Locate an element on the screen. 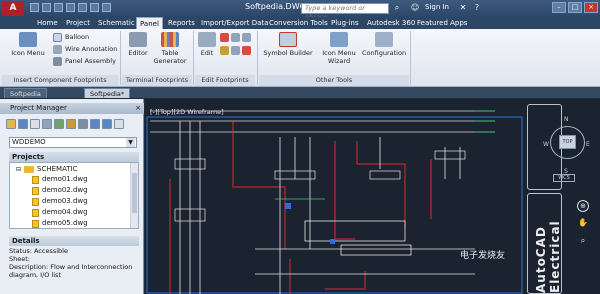  properties-icon is located at coordinates (59, 124).